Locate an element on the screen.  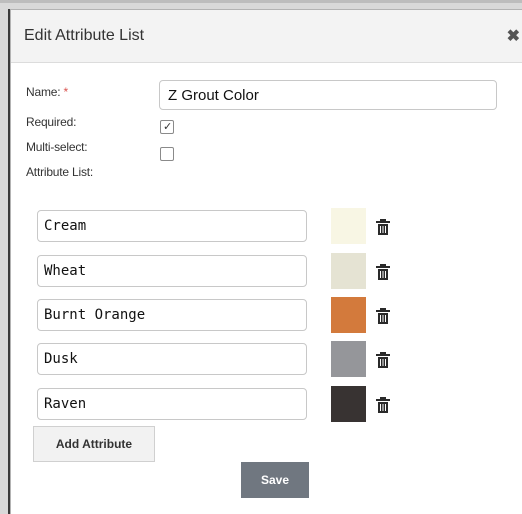
add-attribute-button: Add Attribute is located at coordinates (94, 444).